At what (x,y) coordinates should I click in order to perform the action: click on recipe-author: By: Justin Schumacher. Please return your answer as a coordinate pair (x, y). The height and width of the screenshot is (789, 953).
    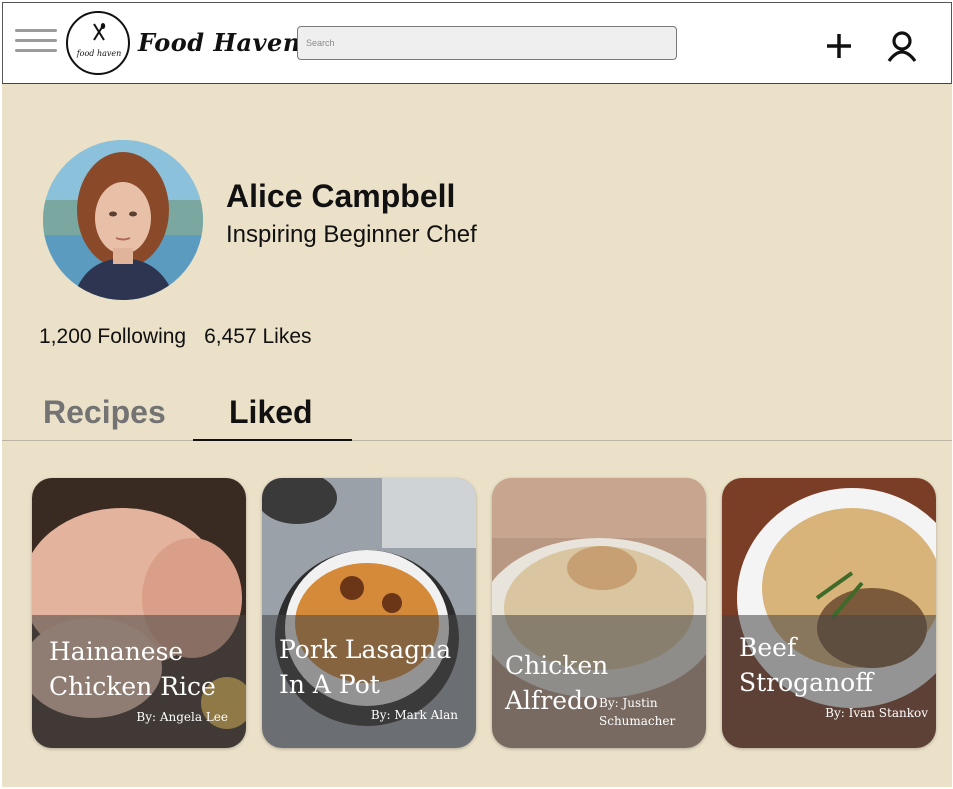
    Looking at the image, I should click on (637, 712).